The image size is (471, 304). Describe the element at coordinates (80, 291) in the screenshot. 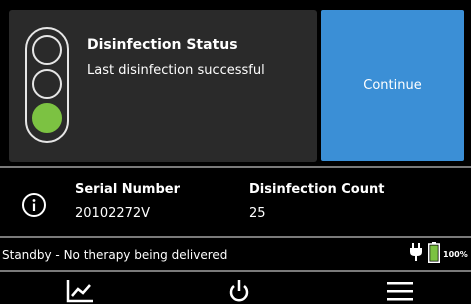

I see `trend-chart-icon` at that location.